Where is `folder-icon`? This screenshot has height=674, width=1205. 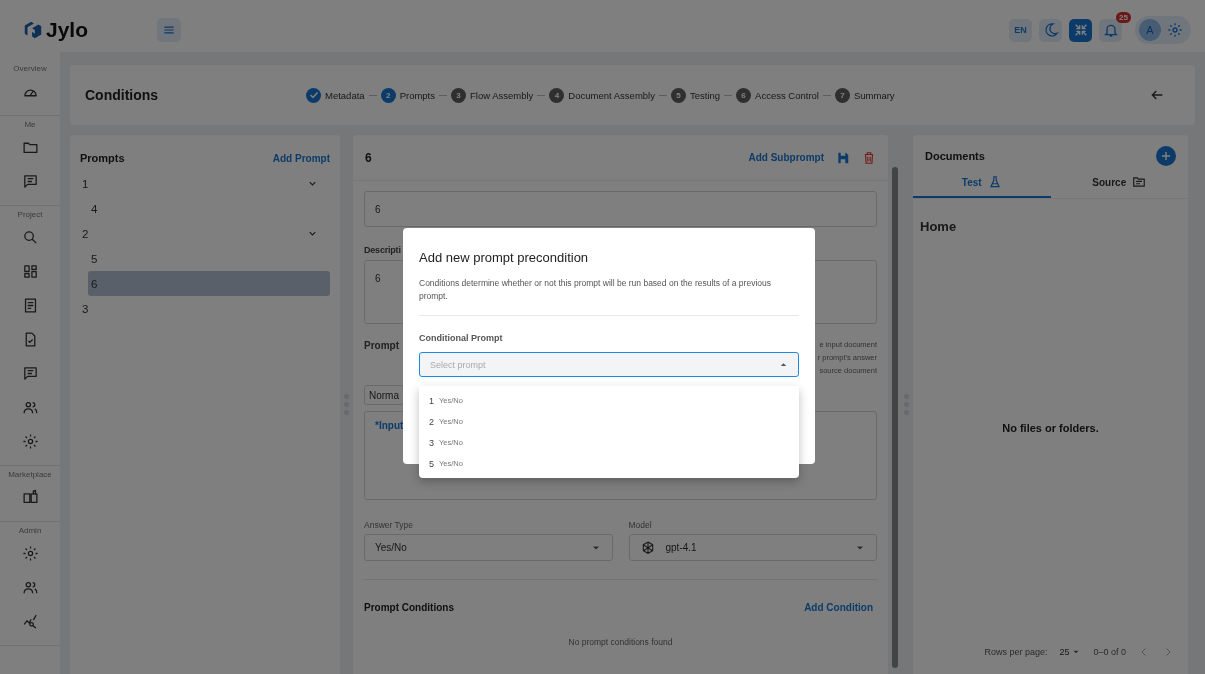 folder-icon is located at coordinates (1139, 182).